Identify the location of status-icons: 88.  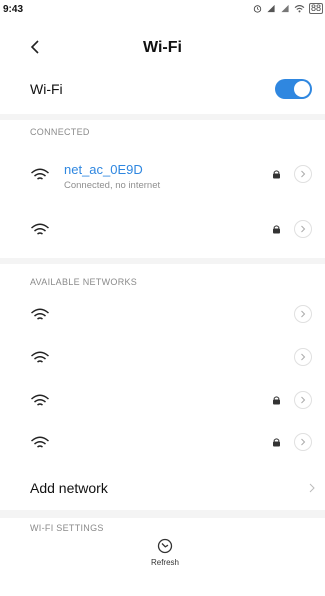
(288, 8).